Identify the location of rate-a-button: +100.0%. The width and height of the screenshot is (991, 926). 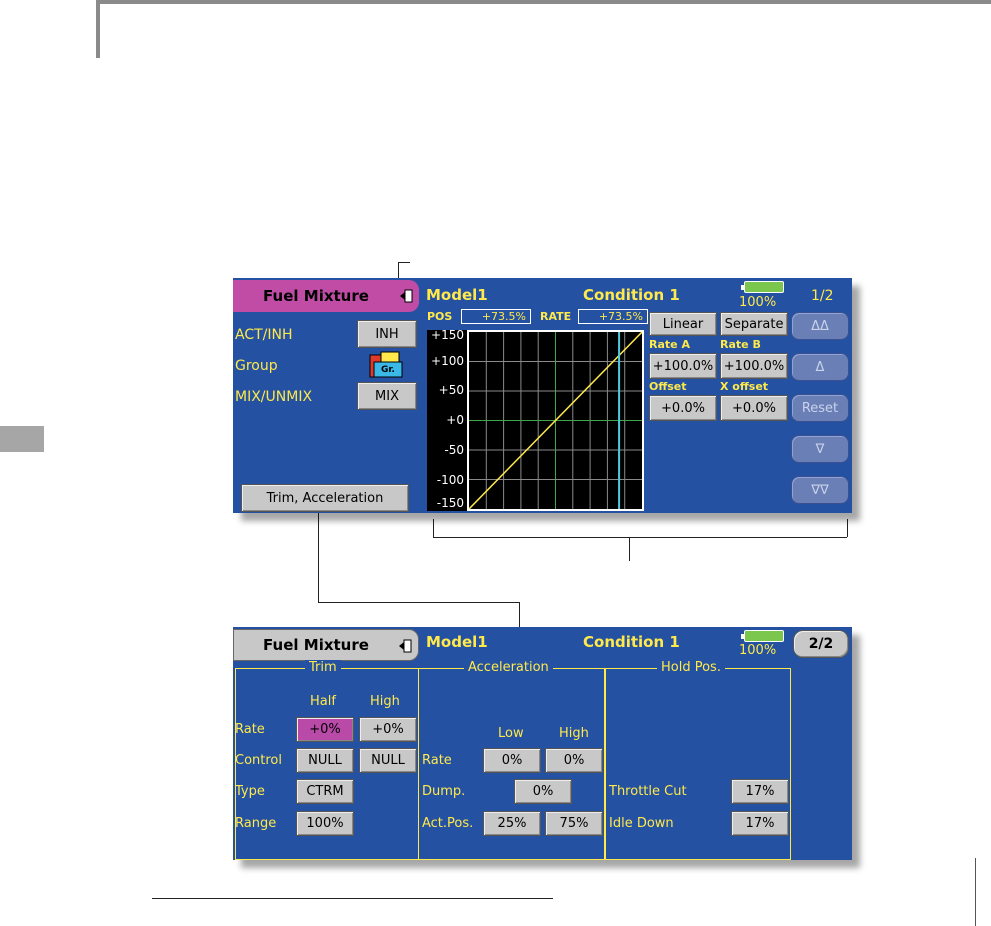
(683, 366).